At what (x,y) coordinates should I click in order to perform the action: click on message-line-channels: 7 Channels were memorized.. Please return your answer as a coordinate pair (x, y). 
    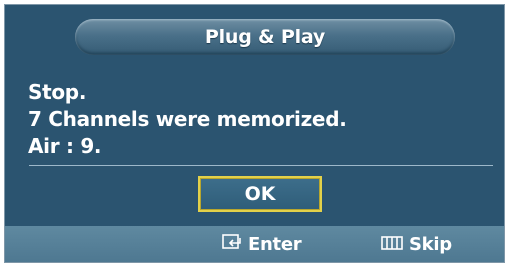
    Looking at the image, I should click on (187, 119).